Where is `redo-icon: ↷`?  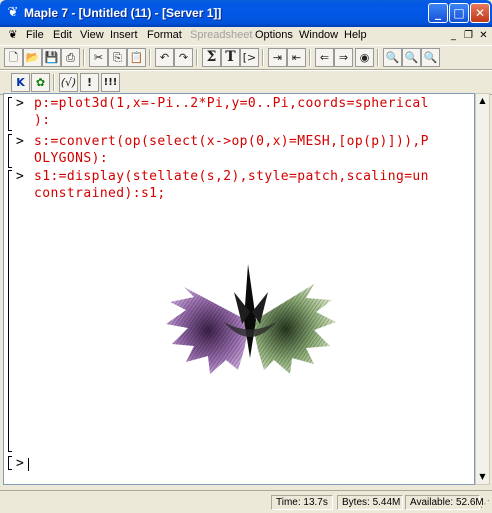
redo-icon: ↷ is located at coordinates (183, 57).